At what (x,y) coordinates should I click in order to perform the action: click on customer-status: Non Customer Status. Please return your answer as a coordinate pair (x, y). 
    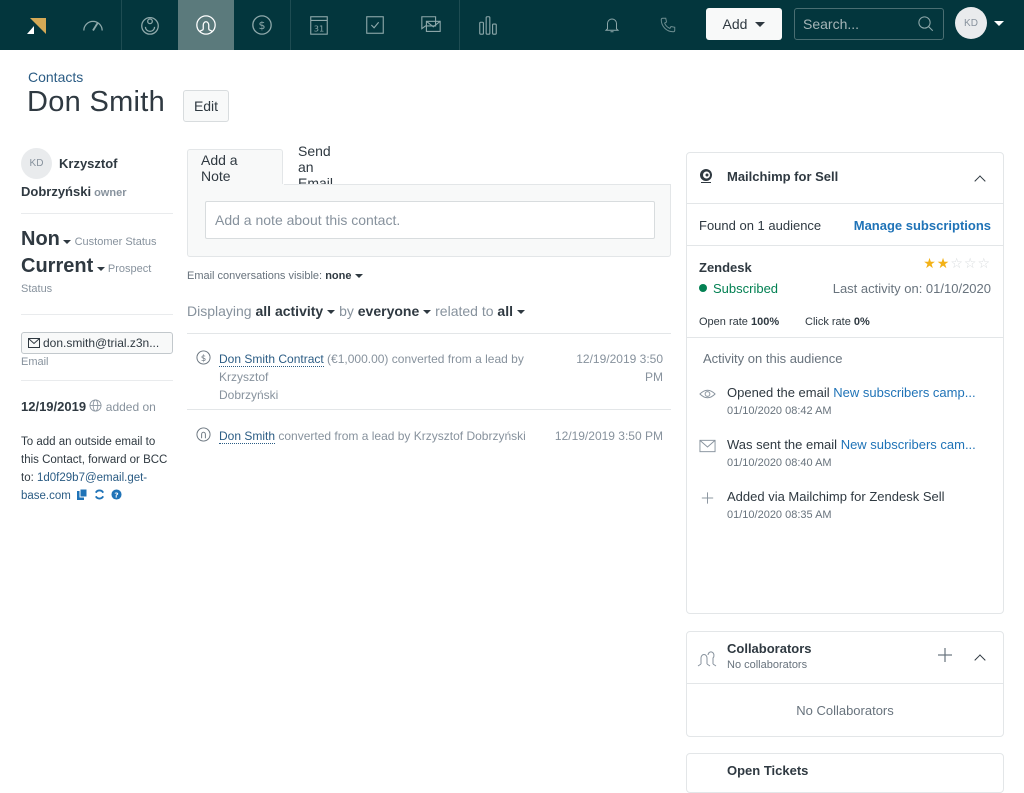
    Looking at the image, I should click on (89, 239).